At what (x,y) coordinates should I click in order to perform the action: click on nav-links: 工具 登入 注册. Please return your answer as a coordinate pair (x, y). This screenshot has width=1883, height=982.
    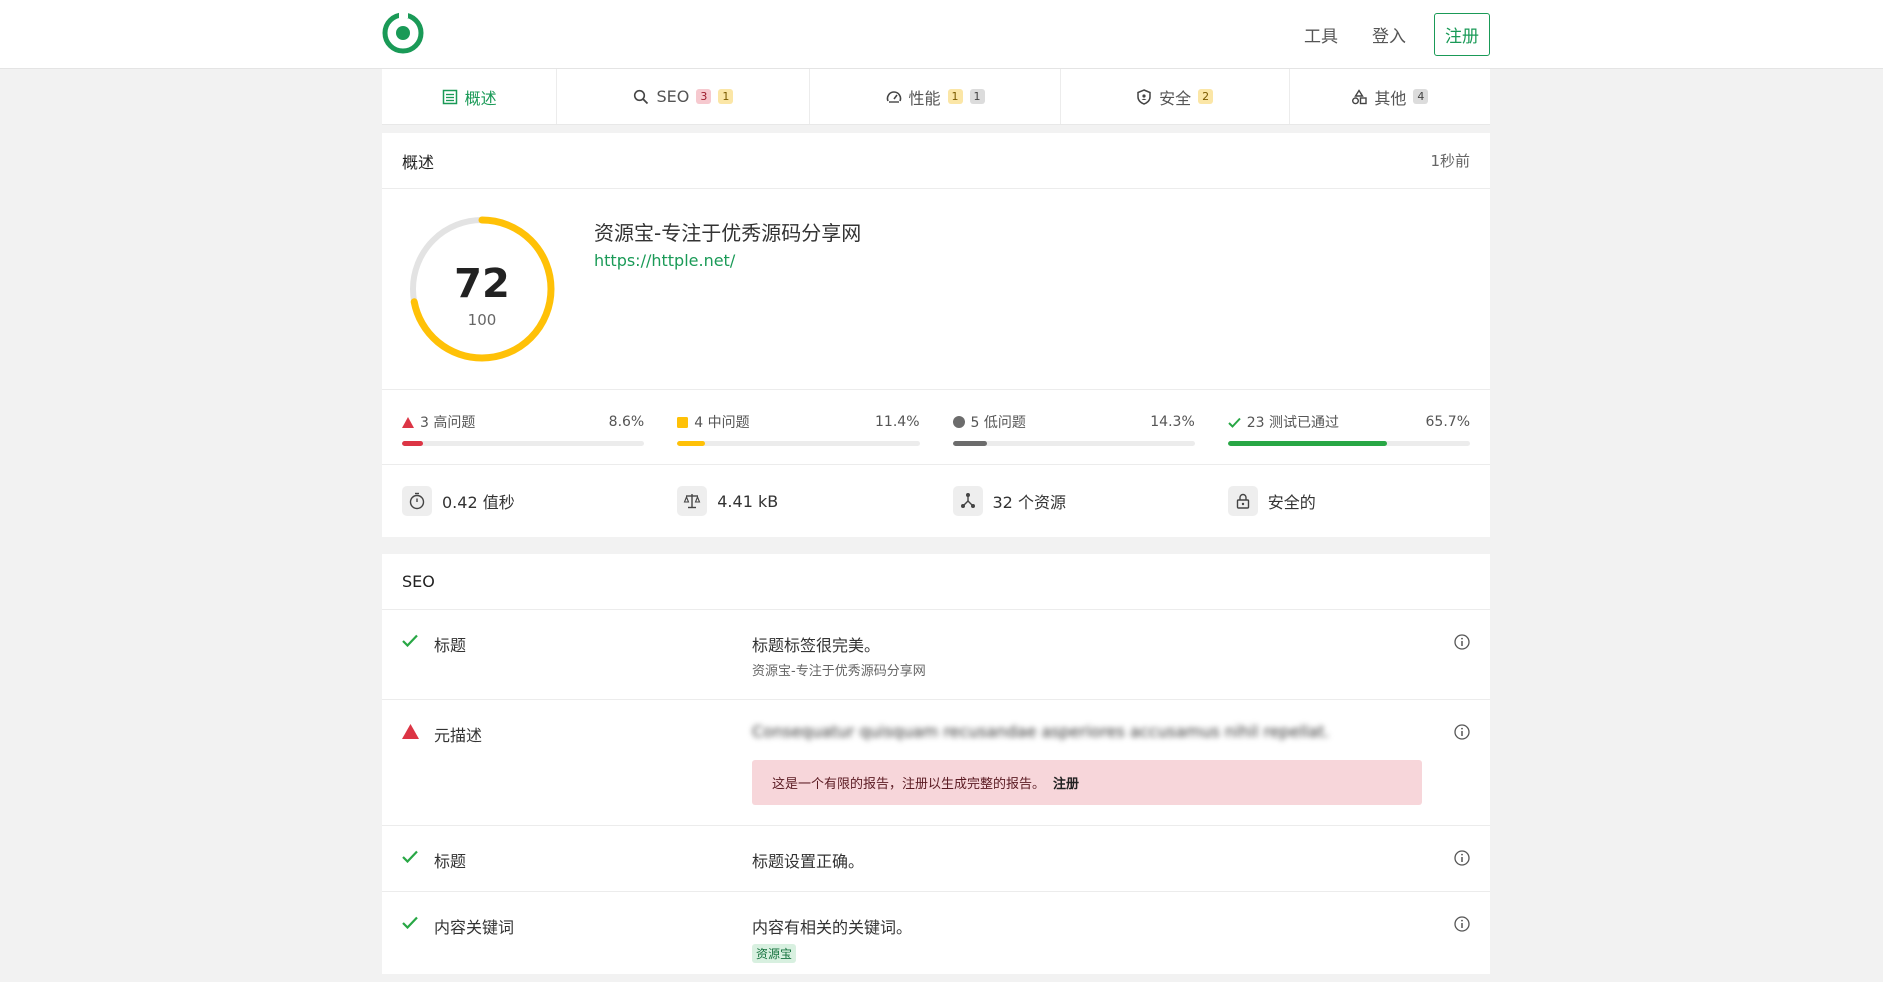
    Looking at the image, I should click on (1380, 34).